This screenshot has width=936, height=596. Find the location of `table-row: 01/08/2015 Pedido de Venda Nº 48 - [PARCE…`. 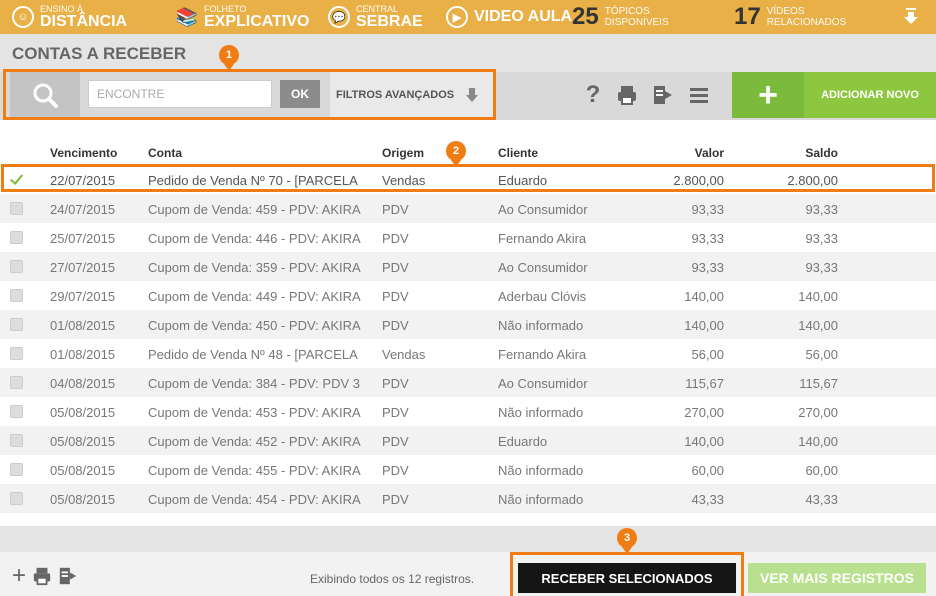

table-row: 01/08/2015 Pedido de Venda Nº 48 - [PARCE… is located at coordinates (468, 353).